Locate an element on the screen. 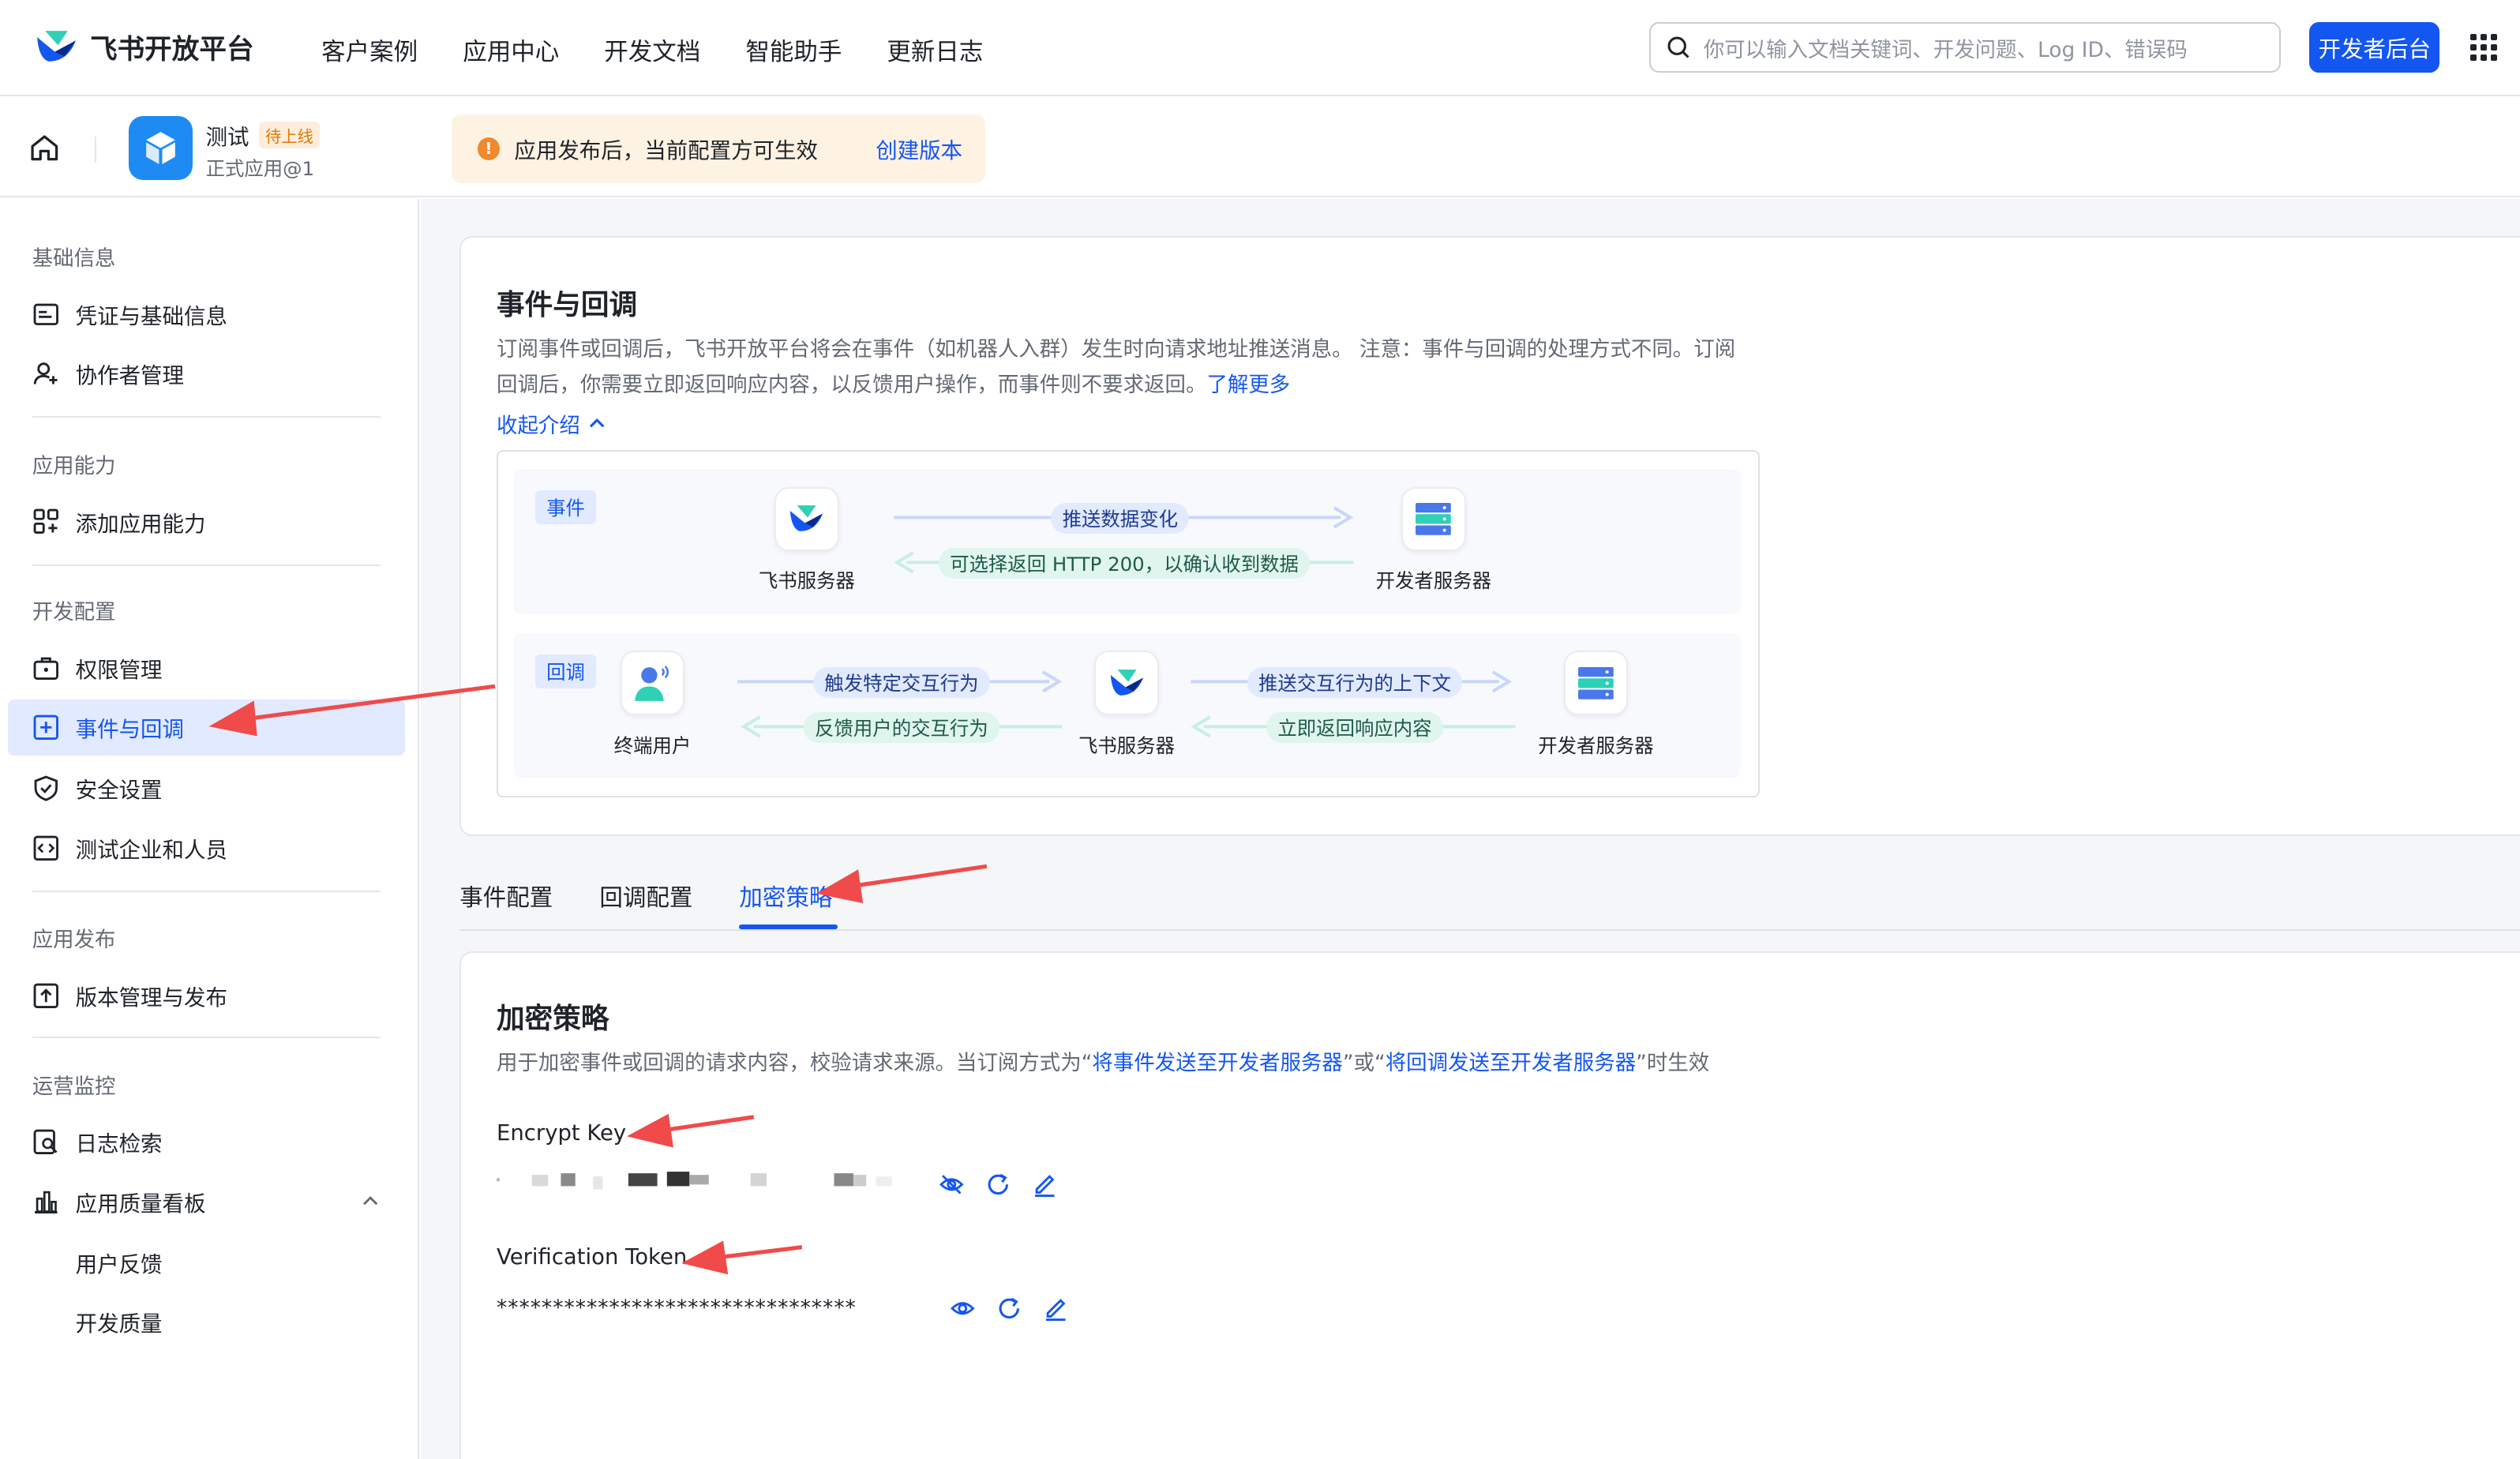  sidebar-item-credentials: 凭证与基础信息 is located at coordinates (206, 314).